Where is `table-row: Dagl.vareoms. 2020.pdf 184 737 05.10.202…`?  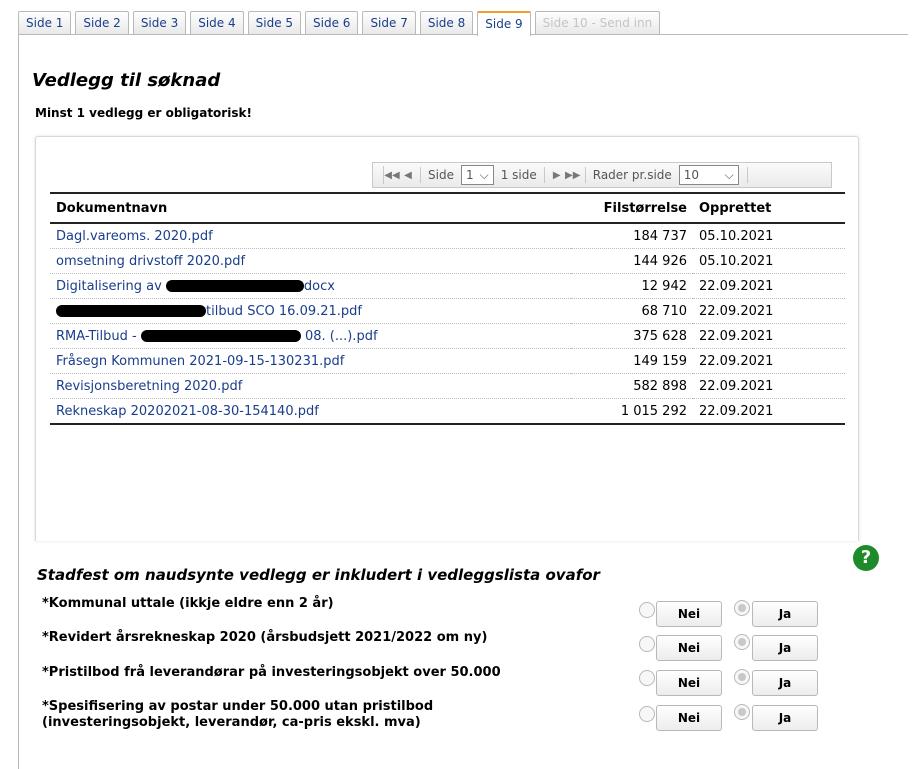
table-row: Dagl.vareoms. 2020.pdf 184 737 05.10.202… is located at coordinates (447, 236).